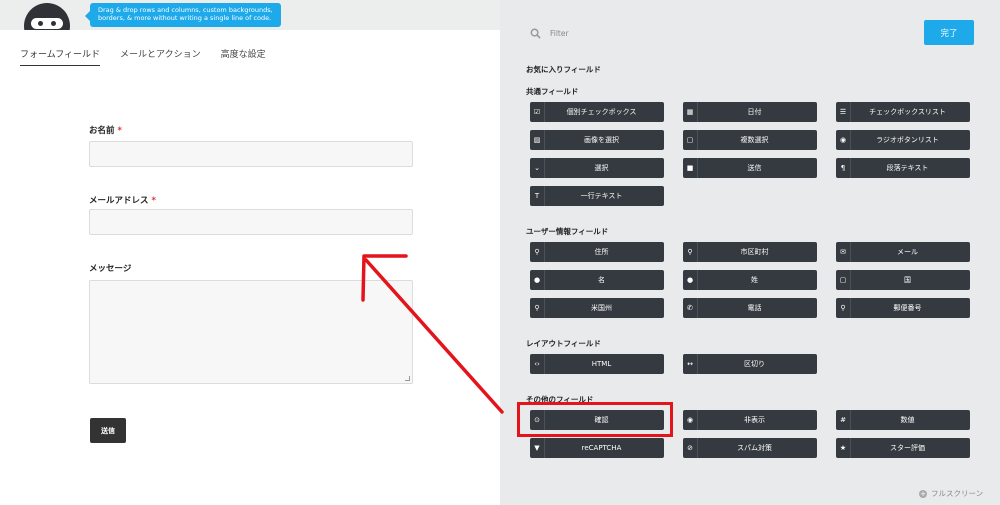 The image size is (1000, 505). What do you see at coordinates (597, 364) in the screenshot?
I see `field-html: ‹› HTML` at bounding box center [597, 364].